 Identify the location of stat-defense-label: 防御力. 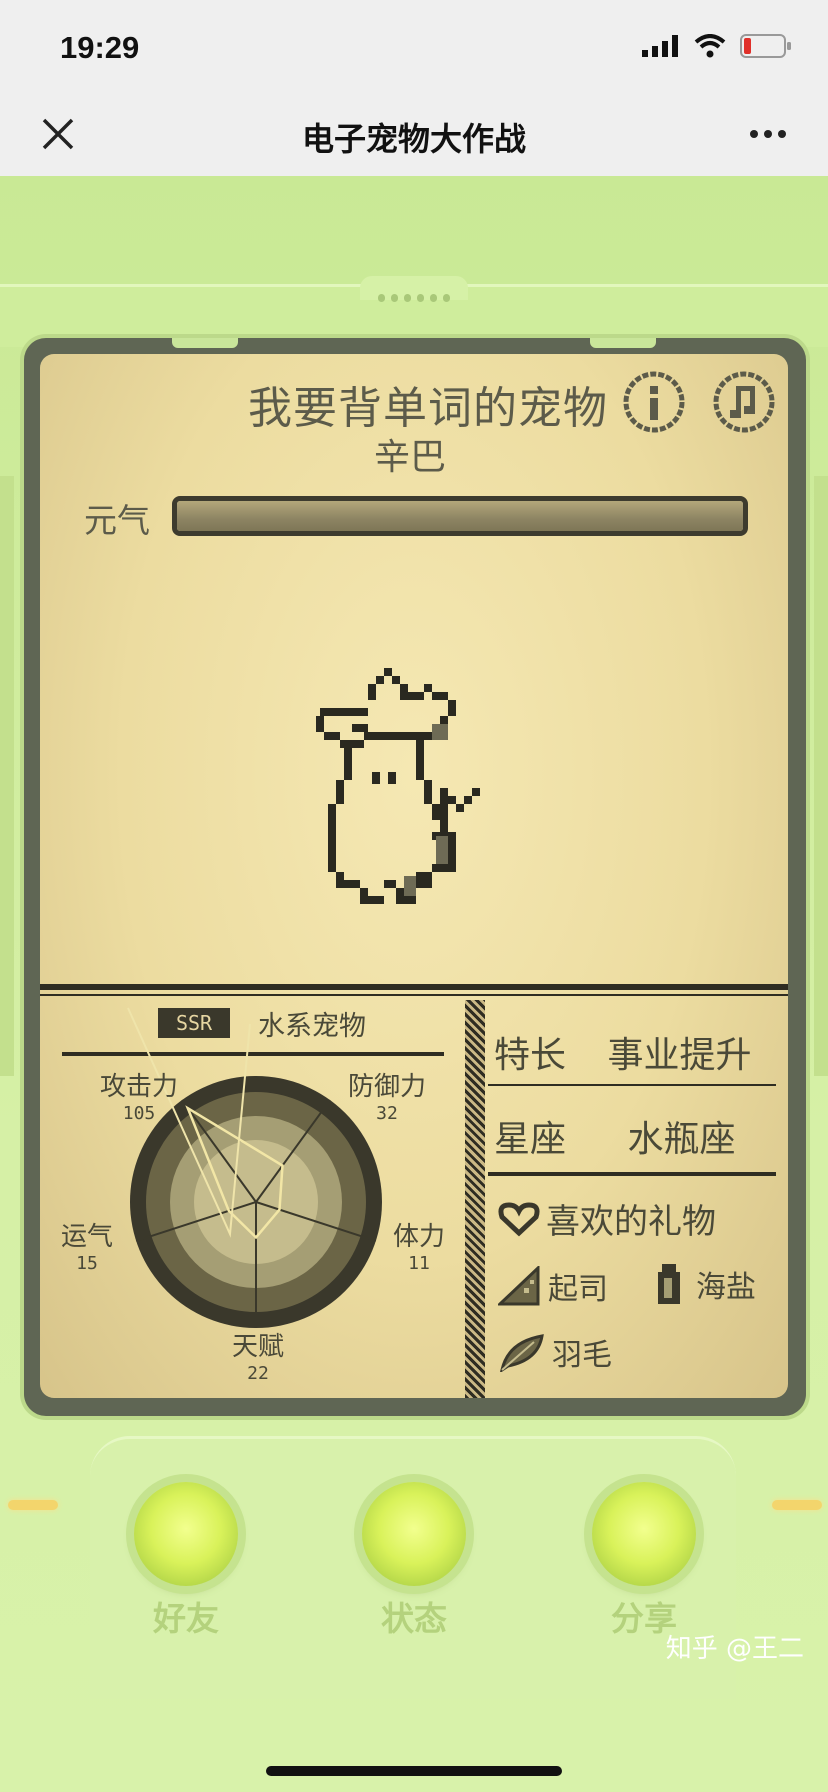
(386, 1087).